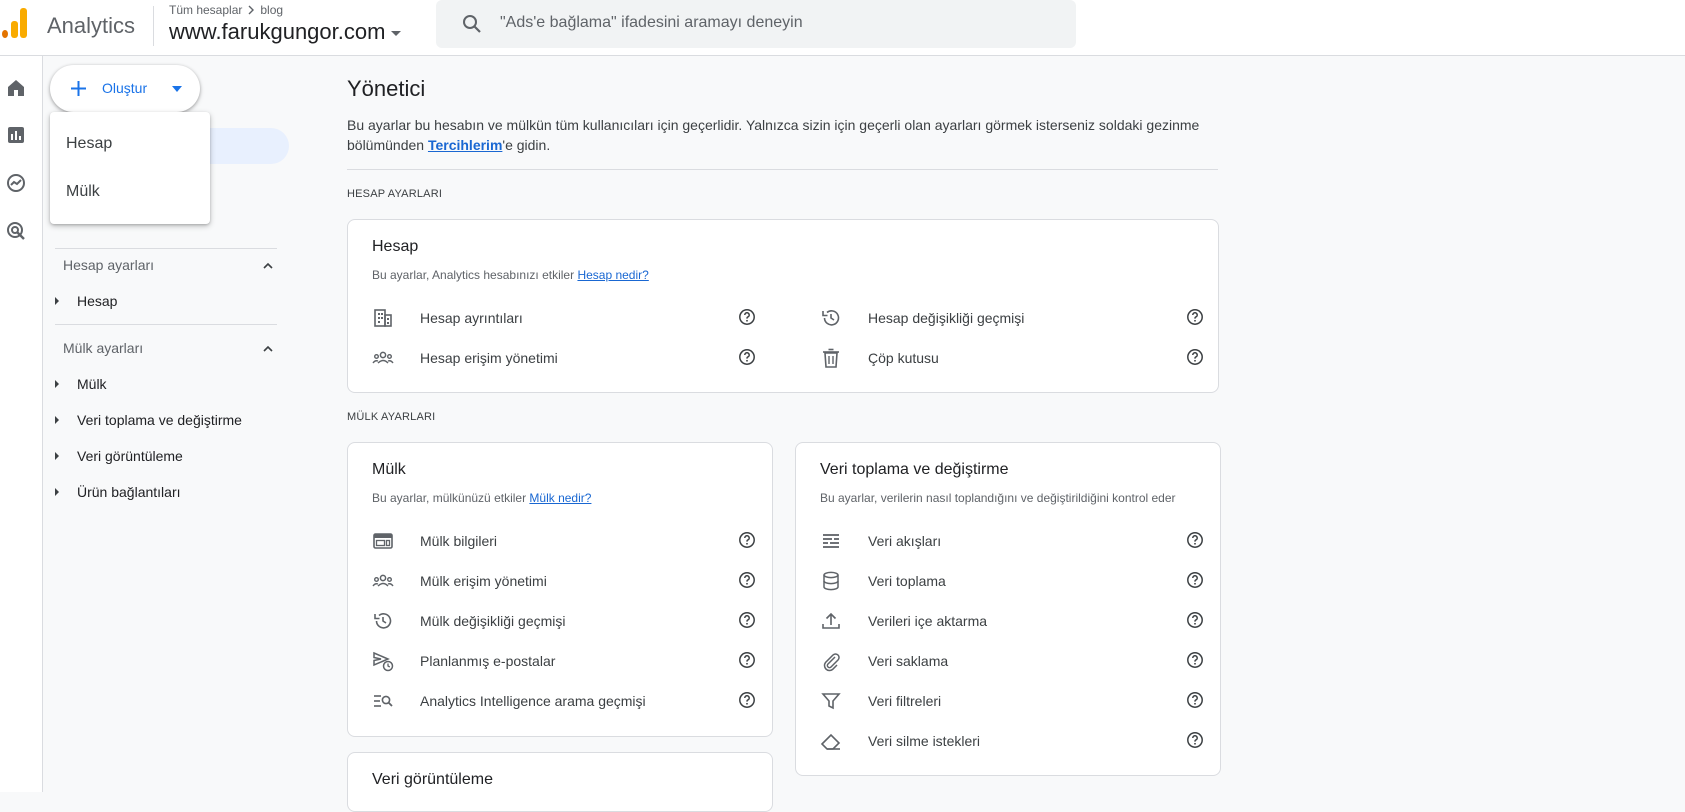 Image resolution: width=1685 pixels, height=812 pixels. What do you see at coordinates (83, 192) in the screenshot?
I see `create-menu-item-property: Mülk` at bounding box center [83, 192].